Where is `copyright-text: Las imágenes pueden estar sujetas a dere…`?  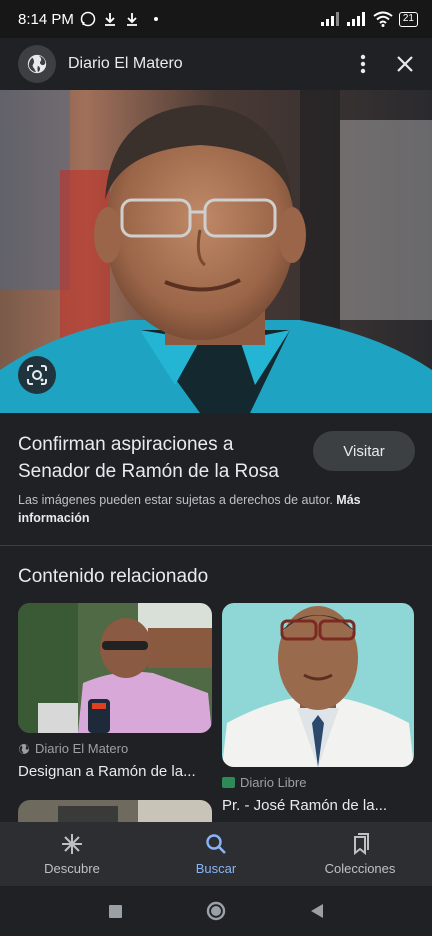
copyright-text: Las imágenes pueden estar sujetas a dere… is located at coordinates (175, 500).